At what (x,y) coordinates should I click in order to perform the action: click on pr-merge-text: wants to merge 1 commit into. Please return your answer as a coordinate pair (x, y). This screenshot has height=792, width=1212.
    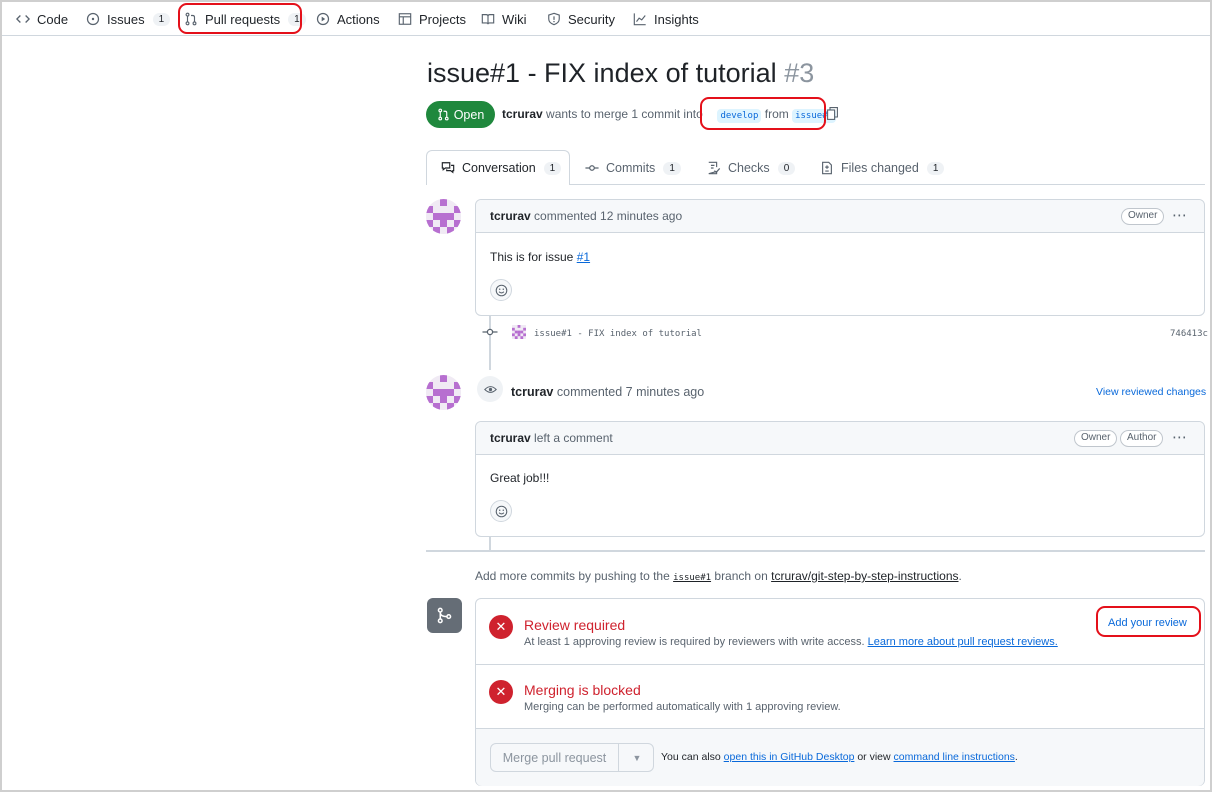
    Looking at the image, I should click on (624, 114).